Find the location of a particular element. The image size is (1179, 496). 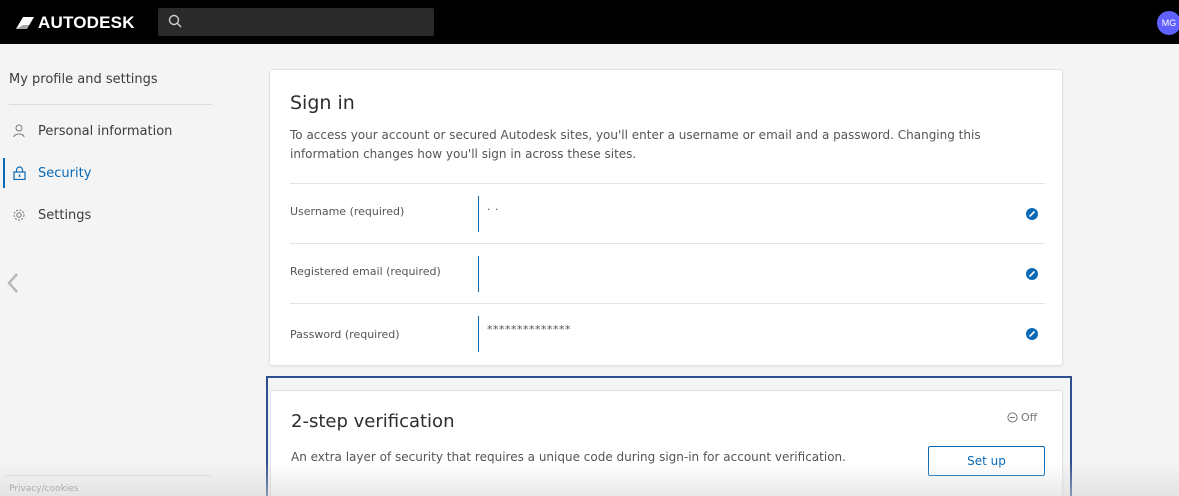

sidebar-item-label: Security is located at coordinates (65, 173).